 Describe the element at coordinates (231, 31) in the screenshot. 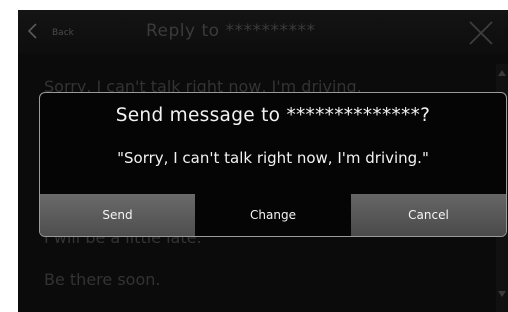

I see `page-title: Reply to **********` at that location.